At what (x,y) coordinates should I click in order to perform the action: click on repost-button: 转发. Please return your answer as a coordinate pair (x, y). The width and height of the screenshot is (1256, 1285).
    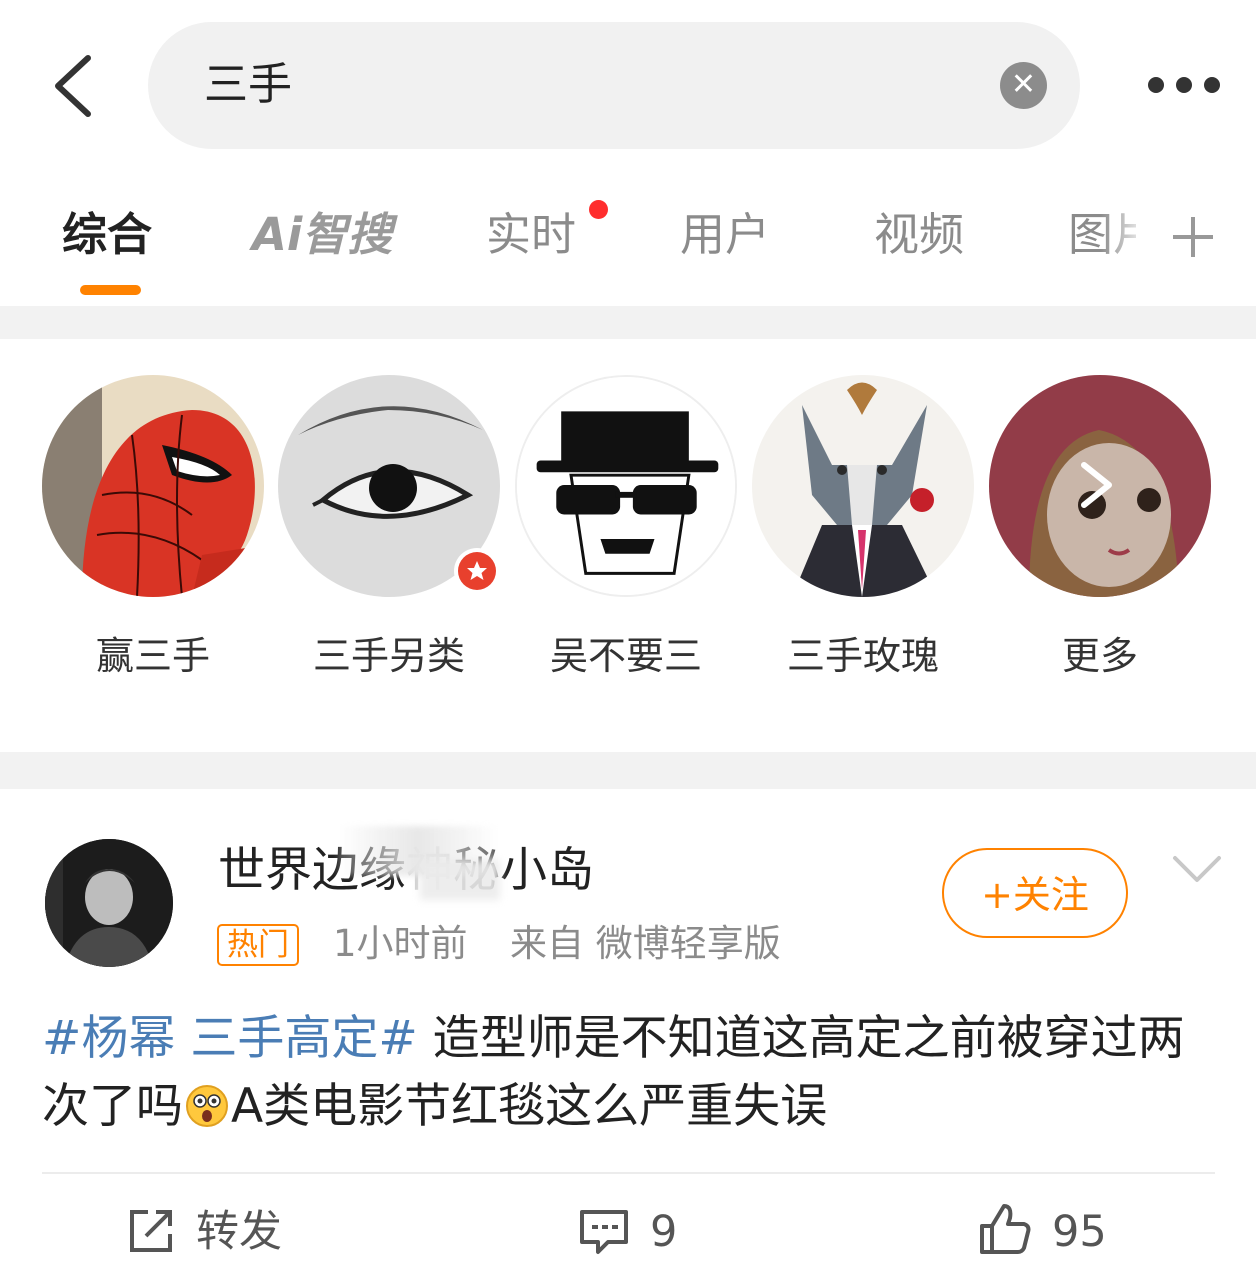
    Looking at the image, I should click on (204, 1232).